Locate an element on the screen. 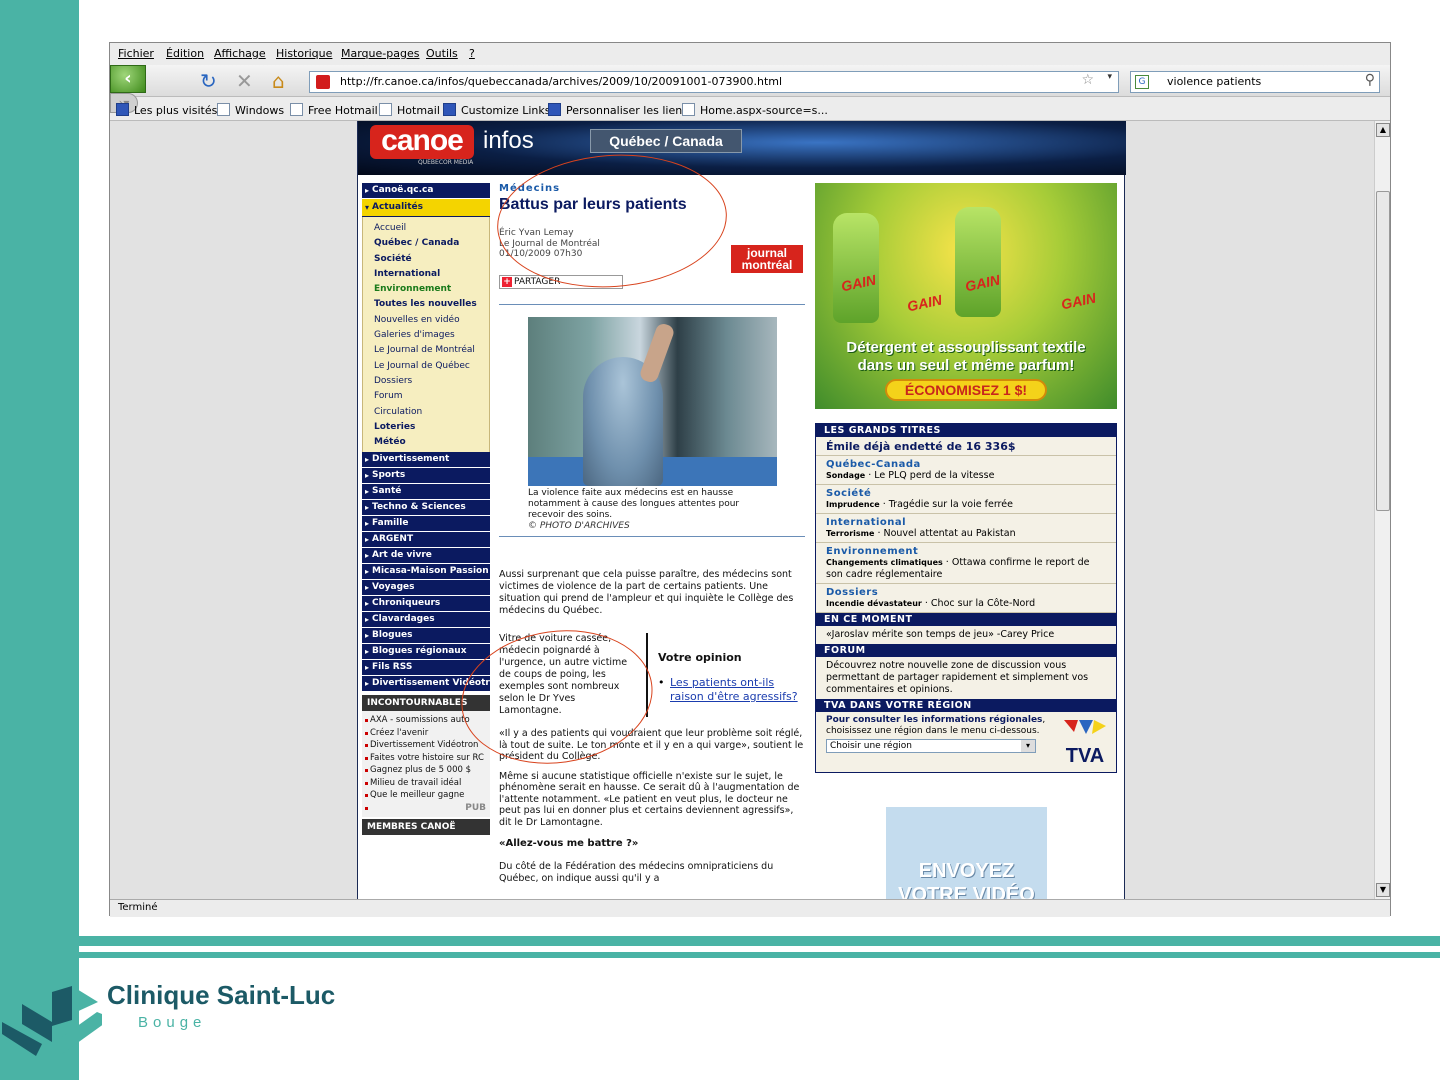 Image resolution: width=1440 pixels, height=1080 pixels. headline-category: Environnement is located at coordinates (966, 551).